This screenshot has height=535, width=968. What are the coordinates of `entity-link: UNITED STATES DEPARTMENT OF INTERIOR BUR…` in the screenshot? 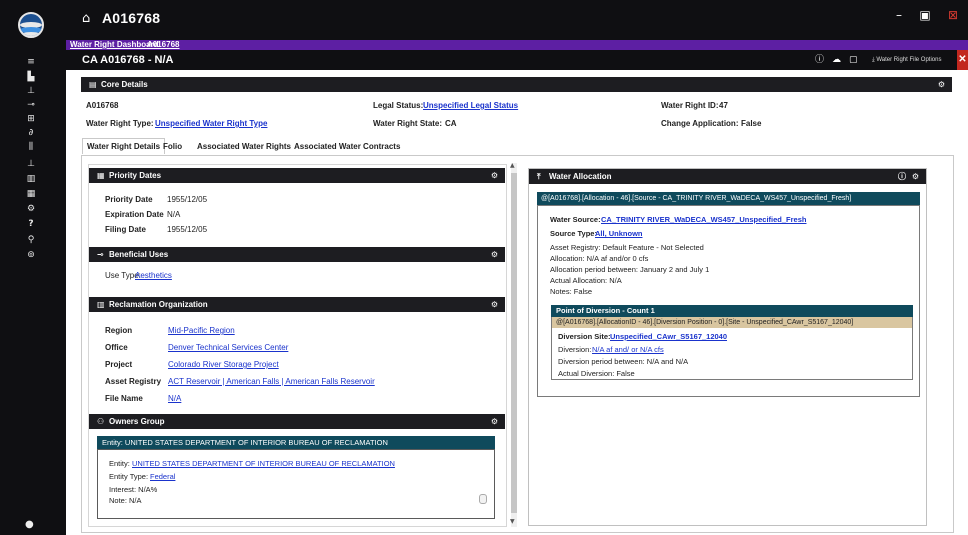 It's located at (263, 464).